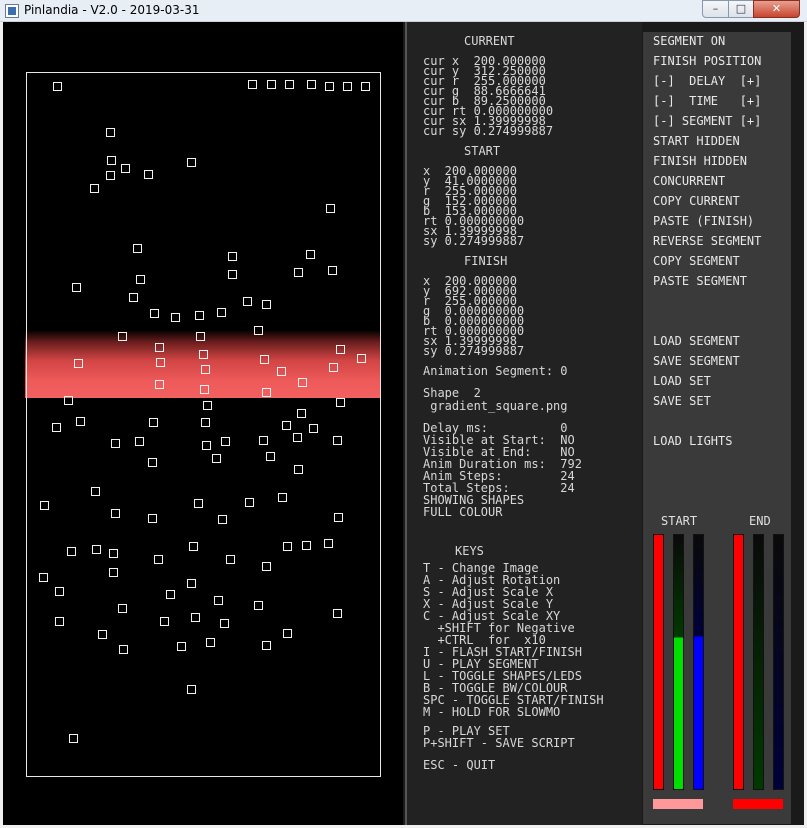 The height and width of the screenshot is (828, 807). Describe the element at coordinates (741, 9) in the screenshot. I see `maximize-button: □` at that location.